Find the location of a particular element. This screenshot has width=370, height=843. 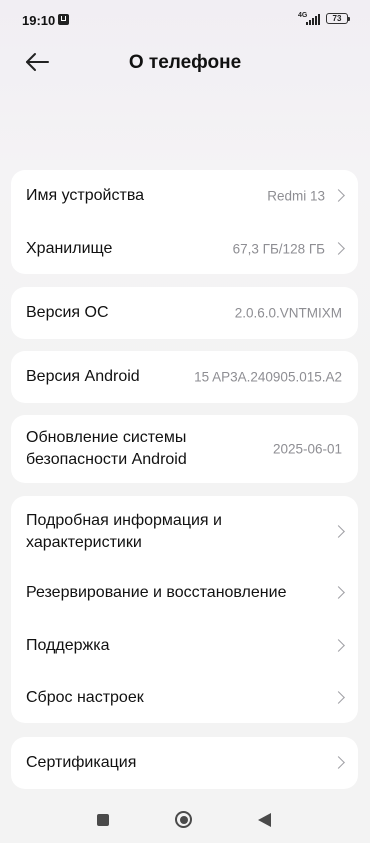

row-value: 2025-06-01 is located at coordinates (307, 449).